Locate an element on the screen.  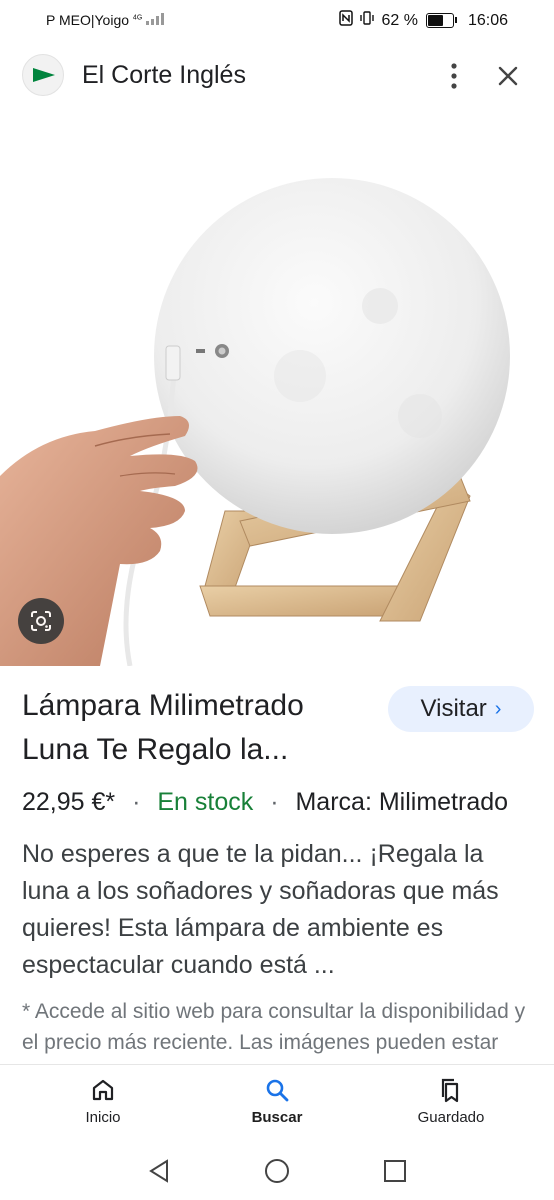
home-circle-icon is located at coordinates (277, 1171).